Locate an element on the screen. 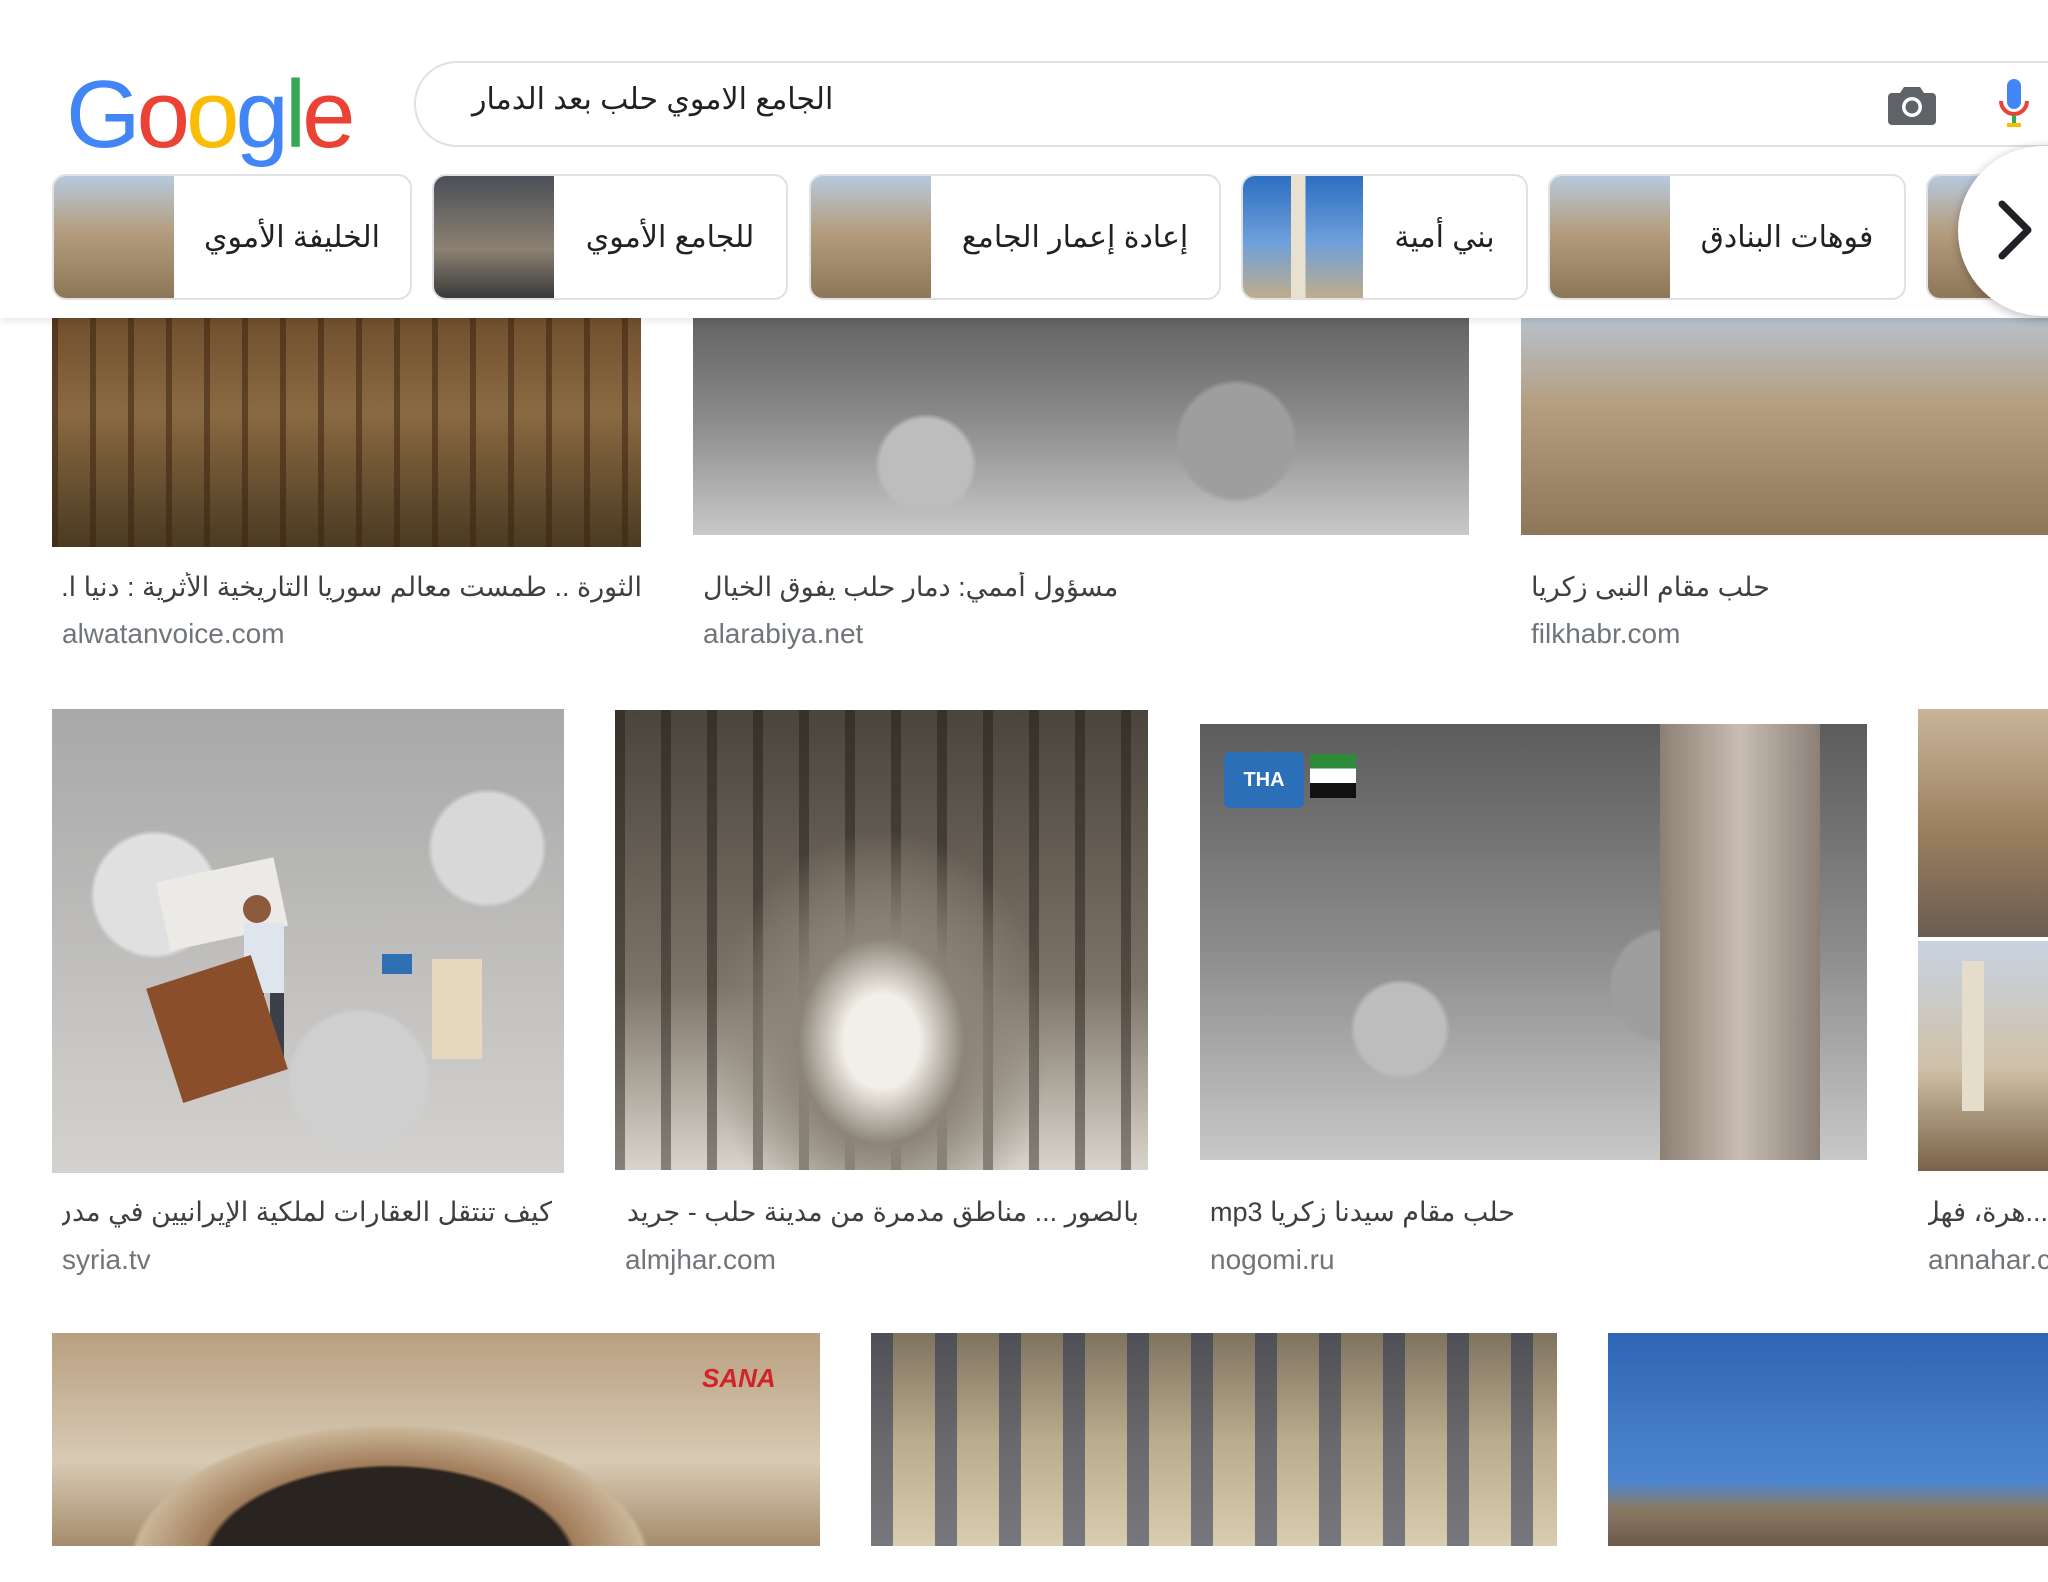  related-chip-umayyad-caliph: الخليفة الأموي is located at coordinates (232, 237).